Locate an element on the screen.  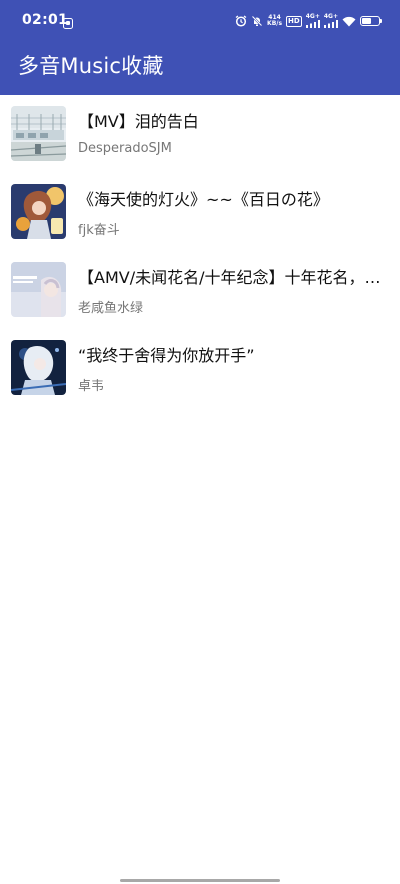
song-title: 【MV】泪的告白 is located at coordinates (138, 121).